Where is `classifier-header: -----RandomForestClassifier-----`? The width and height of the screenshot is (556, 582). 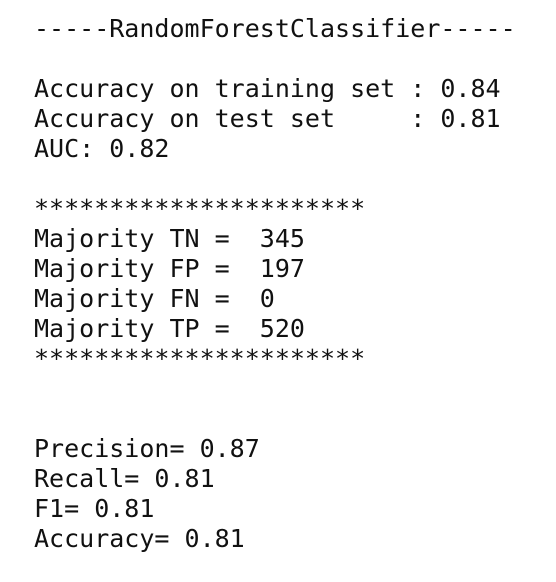
classifier-header: -----RandomForestClassifier----- is located at coordinates (275, 28).